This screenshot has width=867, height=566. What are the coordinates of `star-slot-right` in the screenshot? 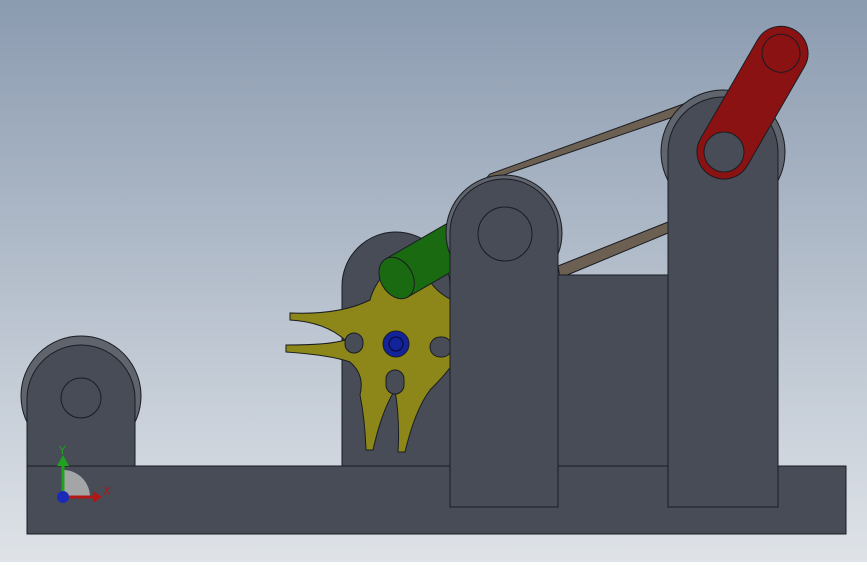 It's located at (441, 347).